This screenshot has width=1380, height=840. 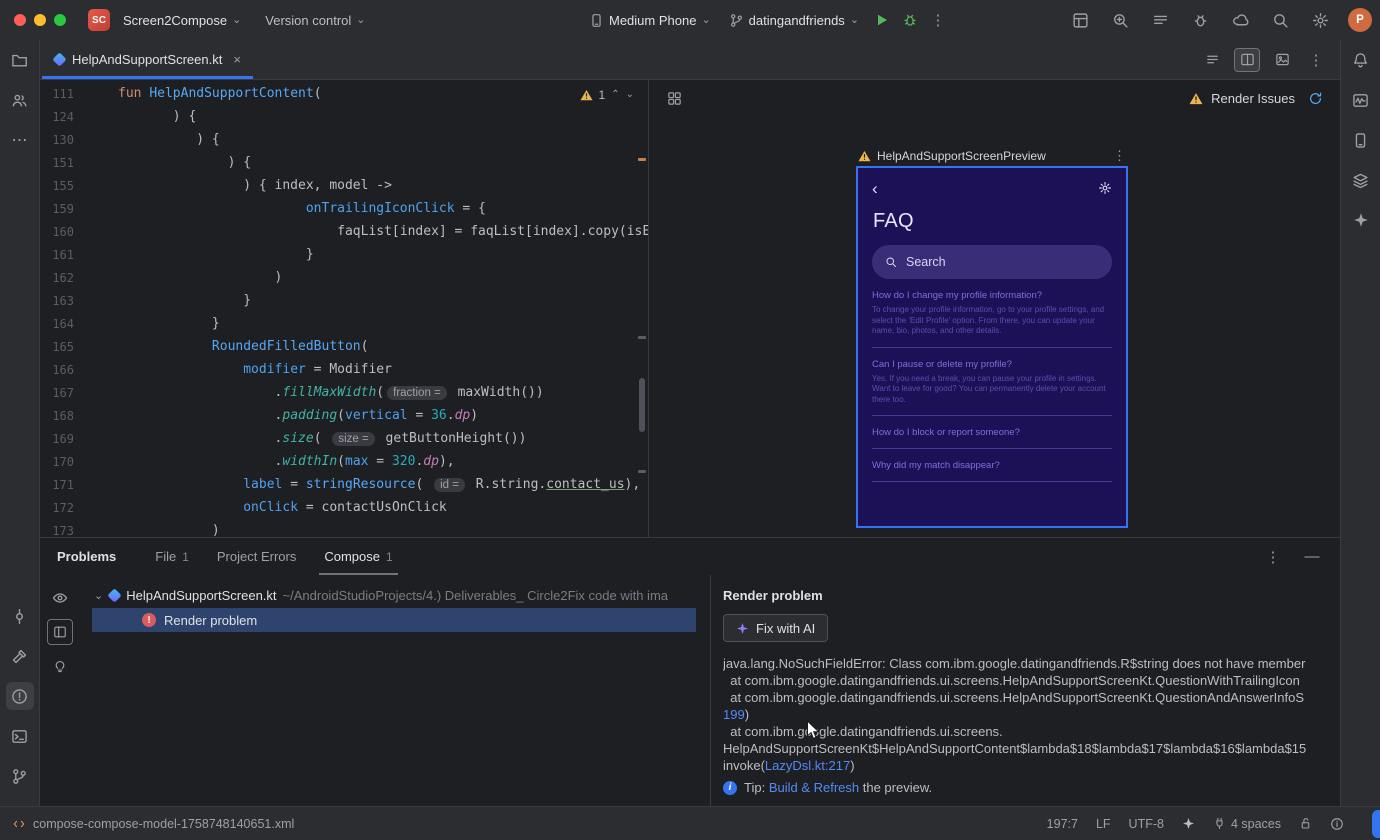 What do you see at coordinates (1360, 20) in the screenshot?
I see `user-avatar: P` at bounding box center [1360, 20].